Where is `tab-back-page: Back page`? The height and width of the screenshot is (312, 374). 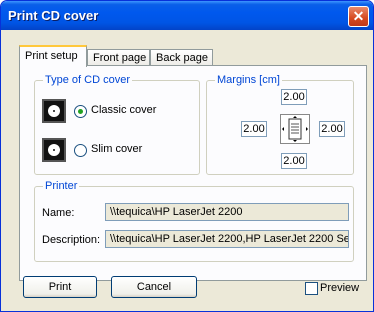 tab-back-page: Back page is located at coordinates (181, 57).